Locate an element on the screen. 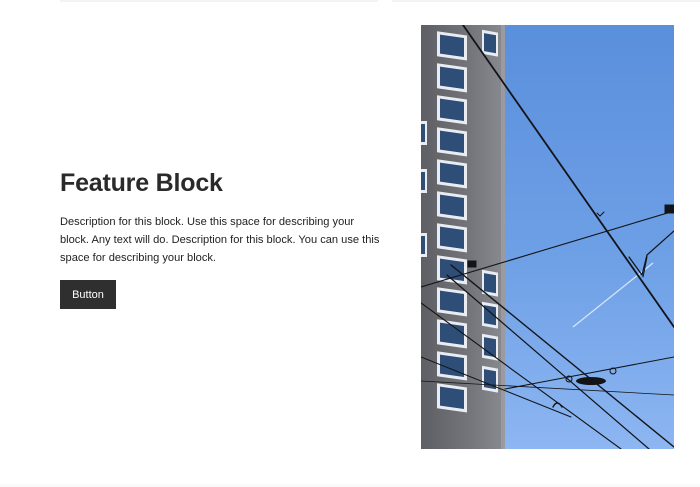  feature-title: Feature Block is located at coordinates (141, 183).